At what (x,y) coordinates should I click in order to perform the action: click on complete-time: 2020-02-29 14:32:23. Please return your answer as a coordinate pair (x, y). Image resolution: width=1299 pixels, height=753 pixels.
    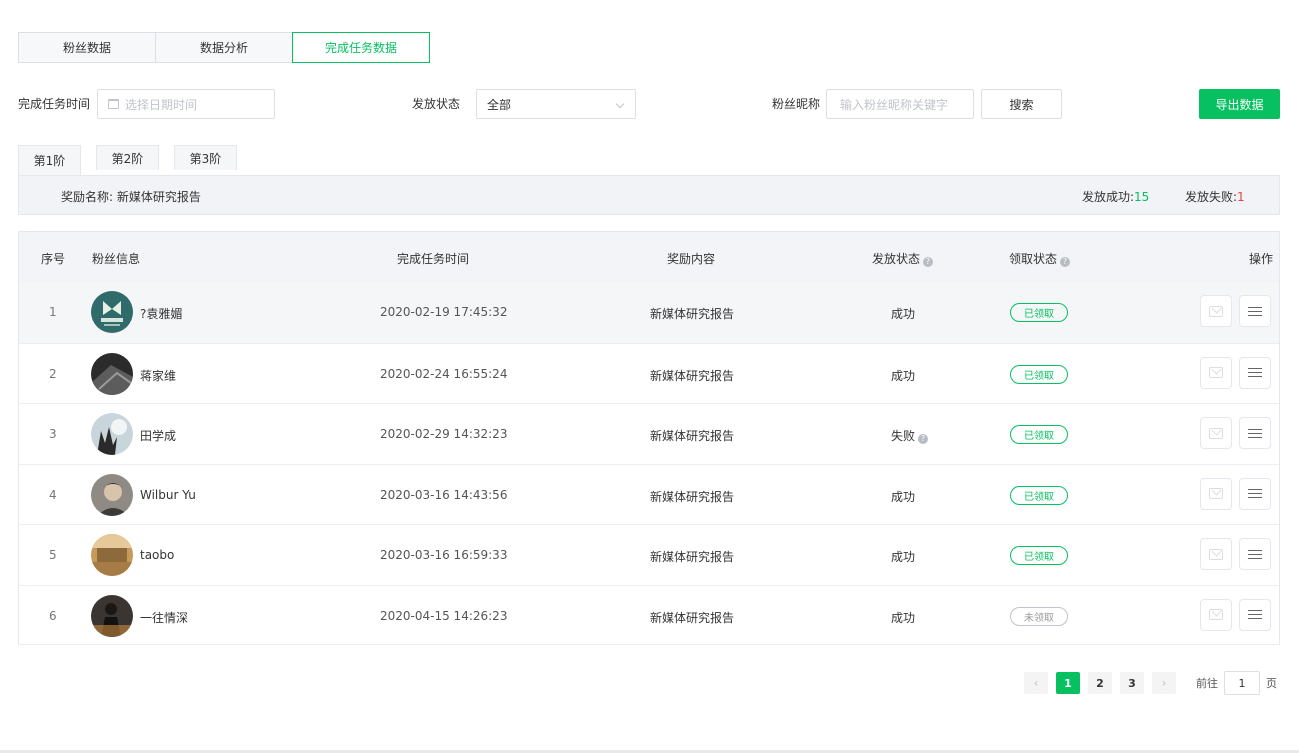
    Looking at the image, I should click on (444, 434).